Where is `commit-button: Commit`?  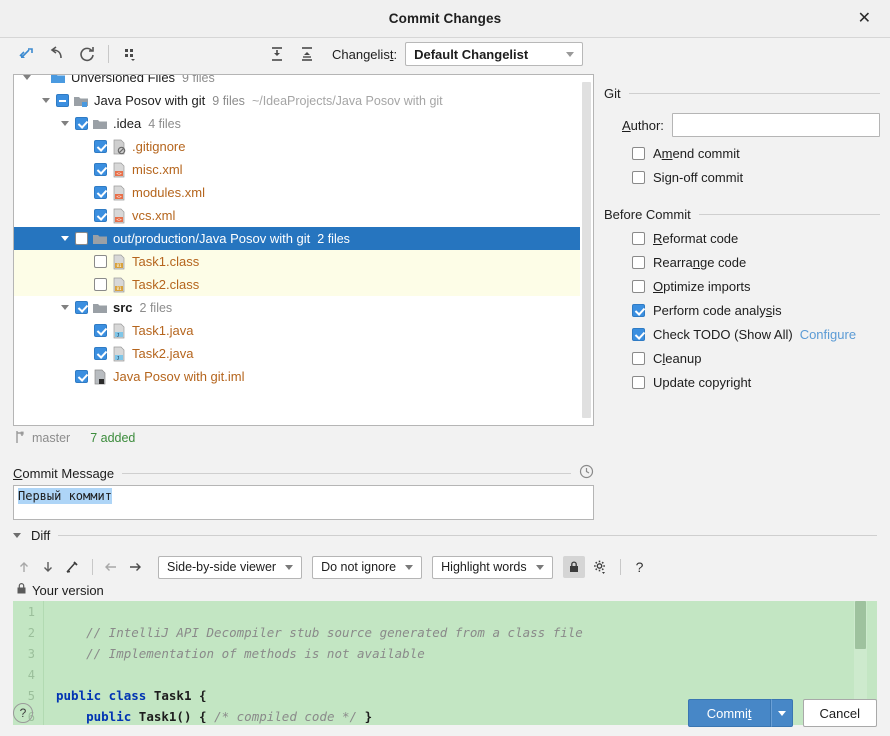
commit-button: Commit is located at coordinates (729, 713).